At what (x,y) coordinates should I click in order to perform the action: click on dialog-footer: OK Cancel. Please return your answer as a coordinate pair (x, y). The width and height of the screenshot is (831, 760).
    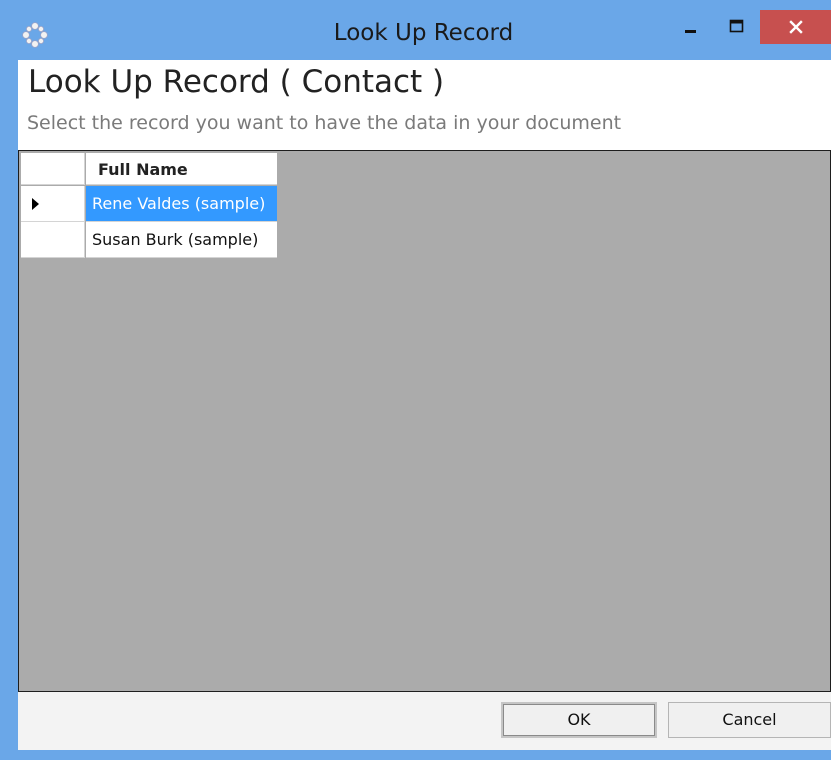
    Looking at the image, I should click on (424, 721).